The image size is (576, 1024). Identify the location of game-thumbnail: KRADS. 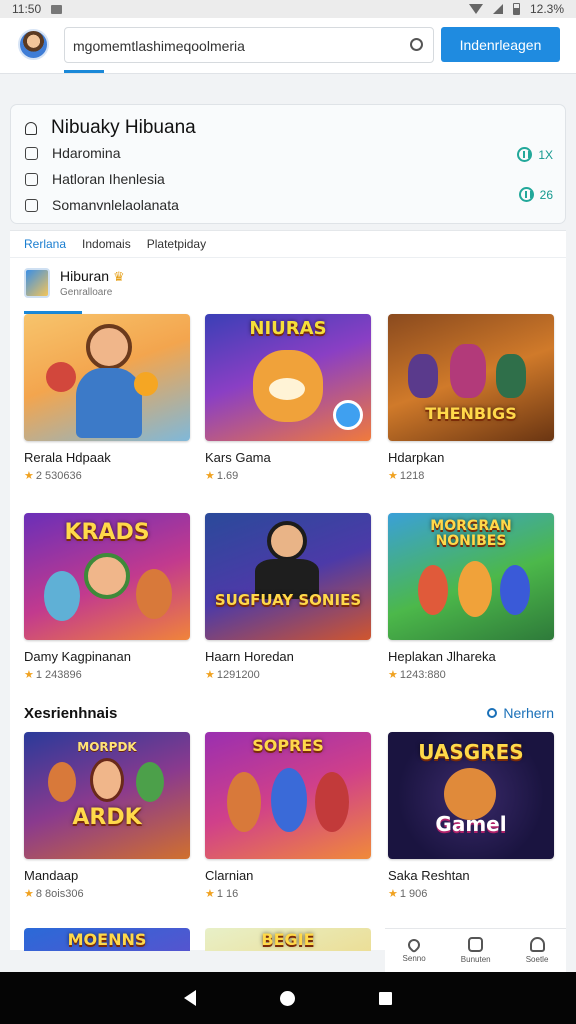
(107, 576).